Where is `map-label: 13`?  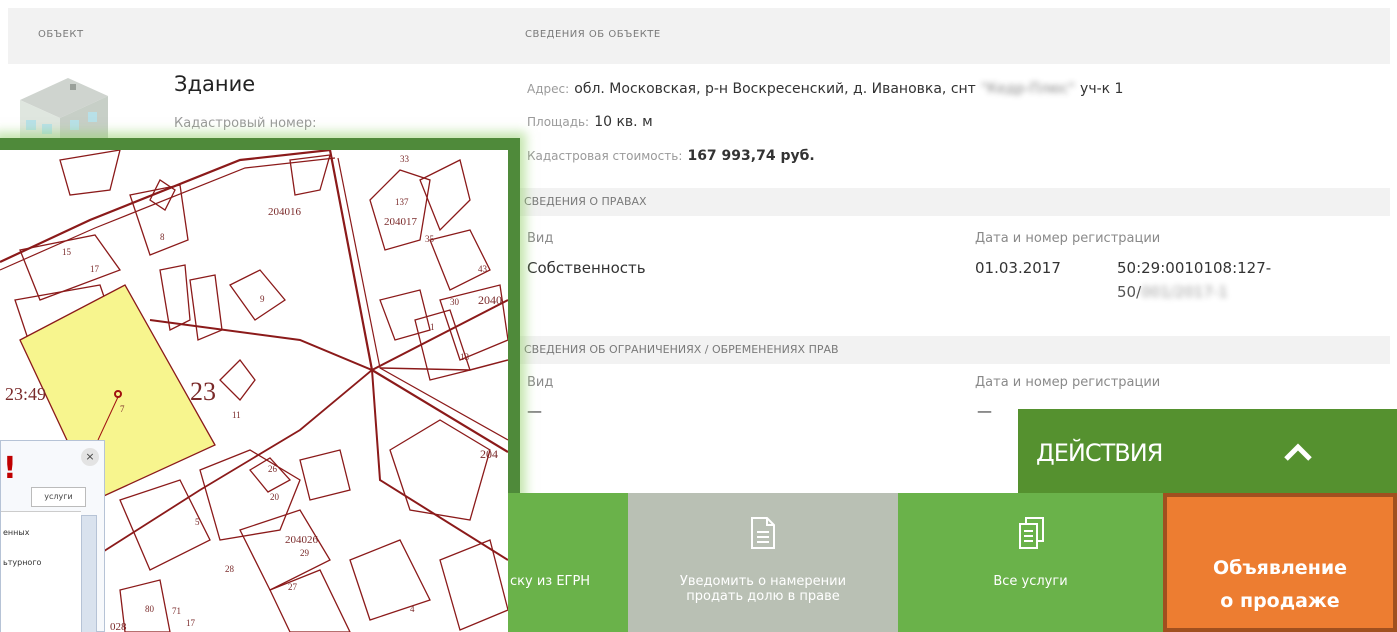
map-label: 13 is located at coordinates (465, 357).